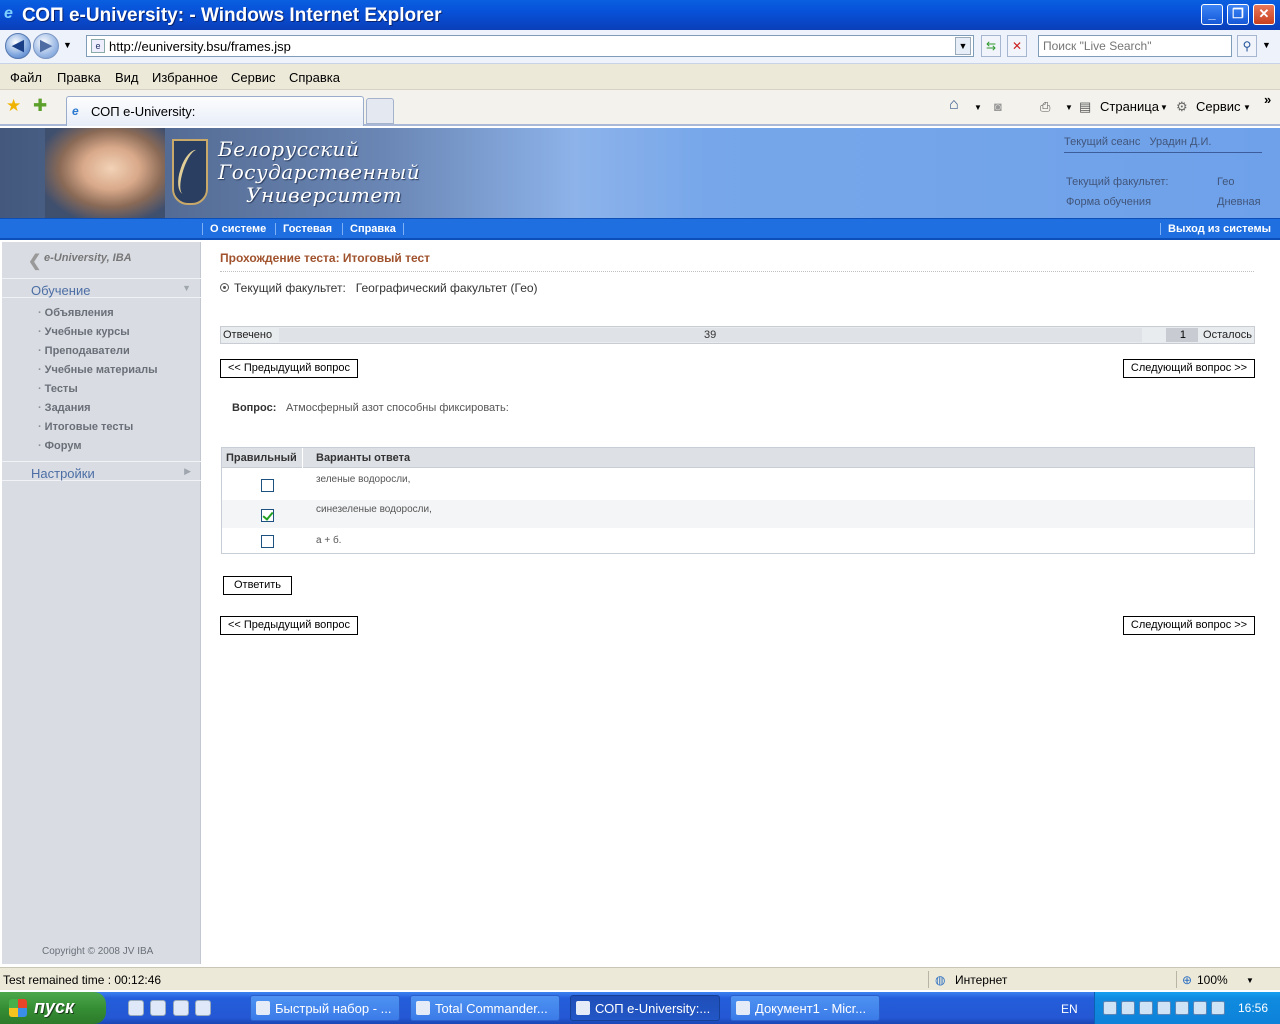 The image size is (1280, 1024). Describe the element at coordinates (97, 370) in the screenshot. I see `sidebar-item-materials: · Учебные материалы` at that location.